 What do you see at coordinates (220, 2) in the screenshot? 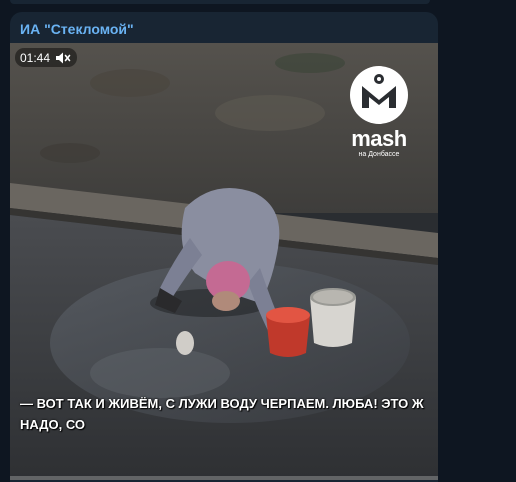
I see `previous-message-edge` at bounding box center [220, 2].